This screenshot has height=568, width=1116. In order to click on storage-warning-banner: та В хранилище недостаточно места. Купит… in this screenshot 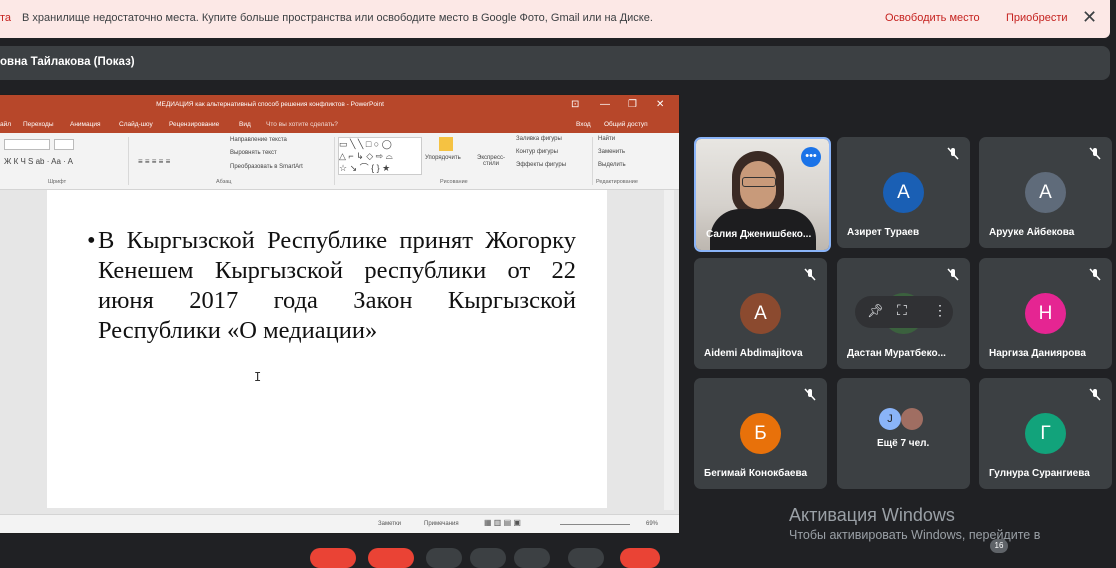, I will do `click(555, 19)`.